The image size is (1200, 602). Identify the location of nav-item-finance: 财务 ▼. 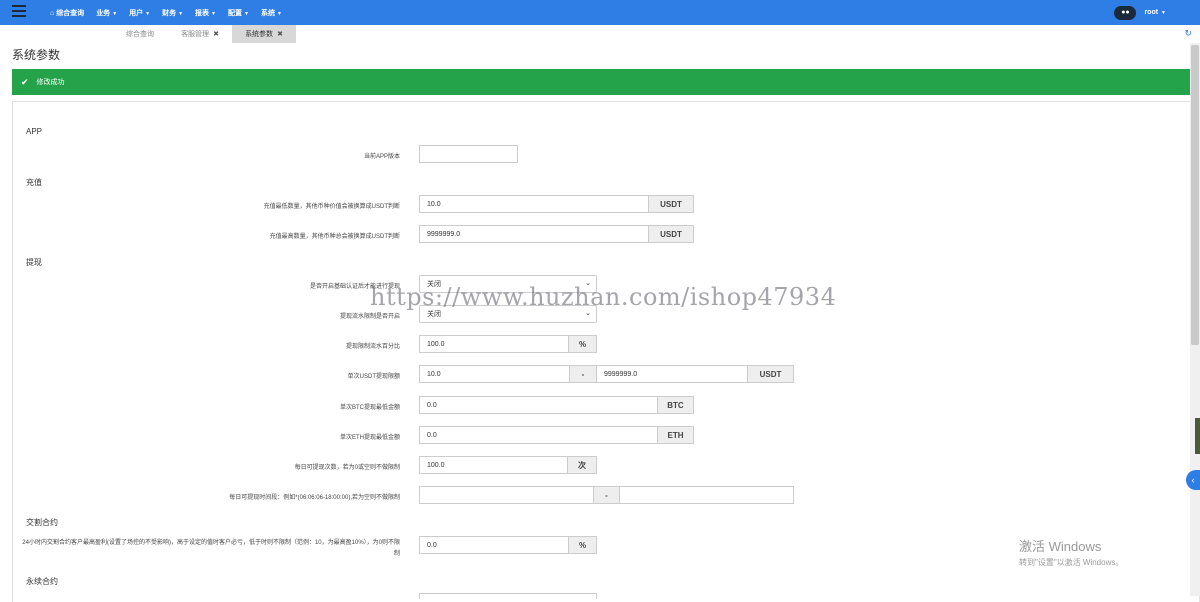
(172, 13).